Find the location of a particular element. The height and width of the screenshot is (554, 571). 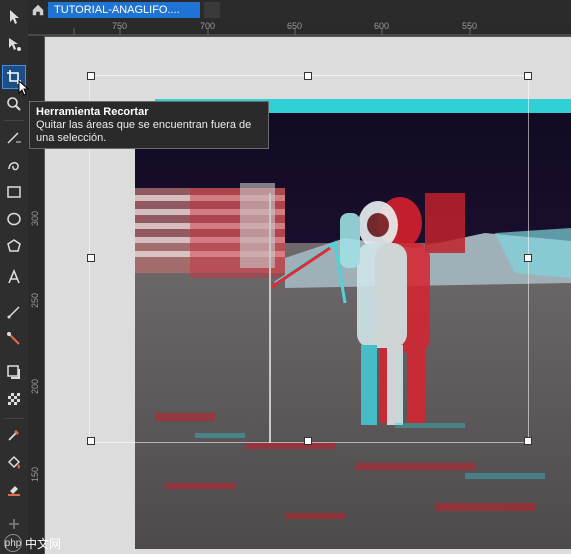

drop-shadow-icon is located at coordinates (14, 372).